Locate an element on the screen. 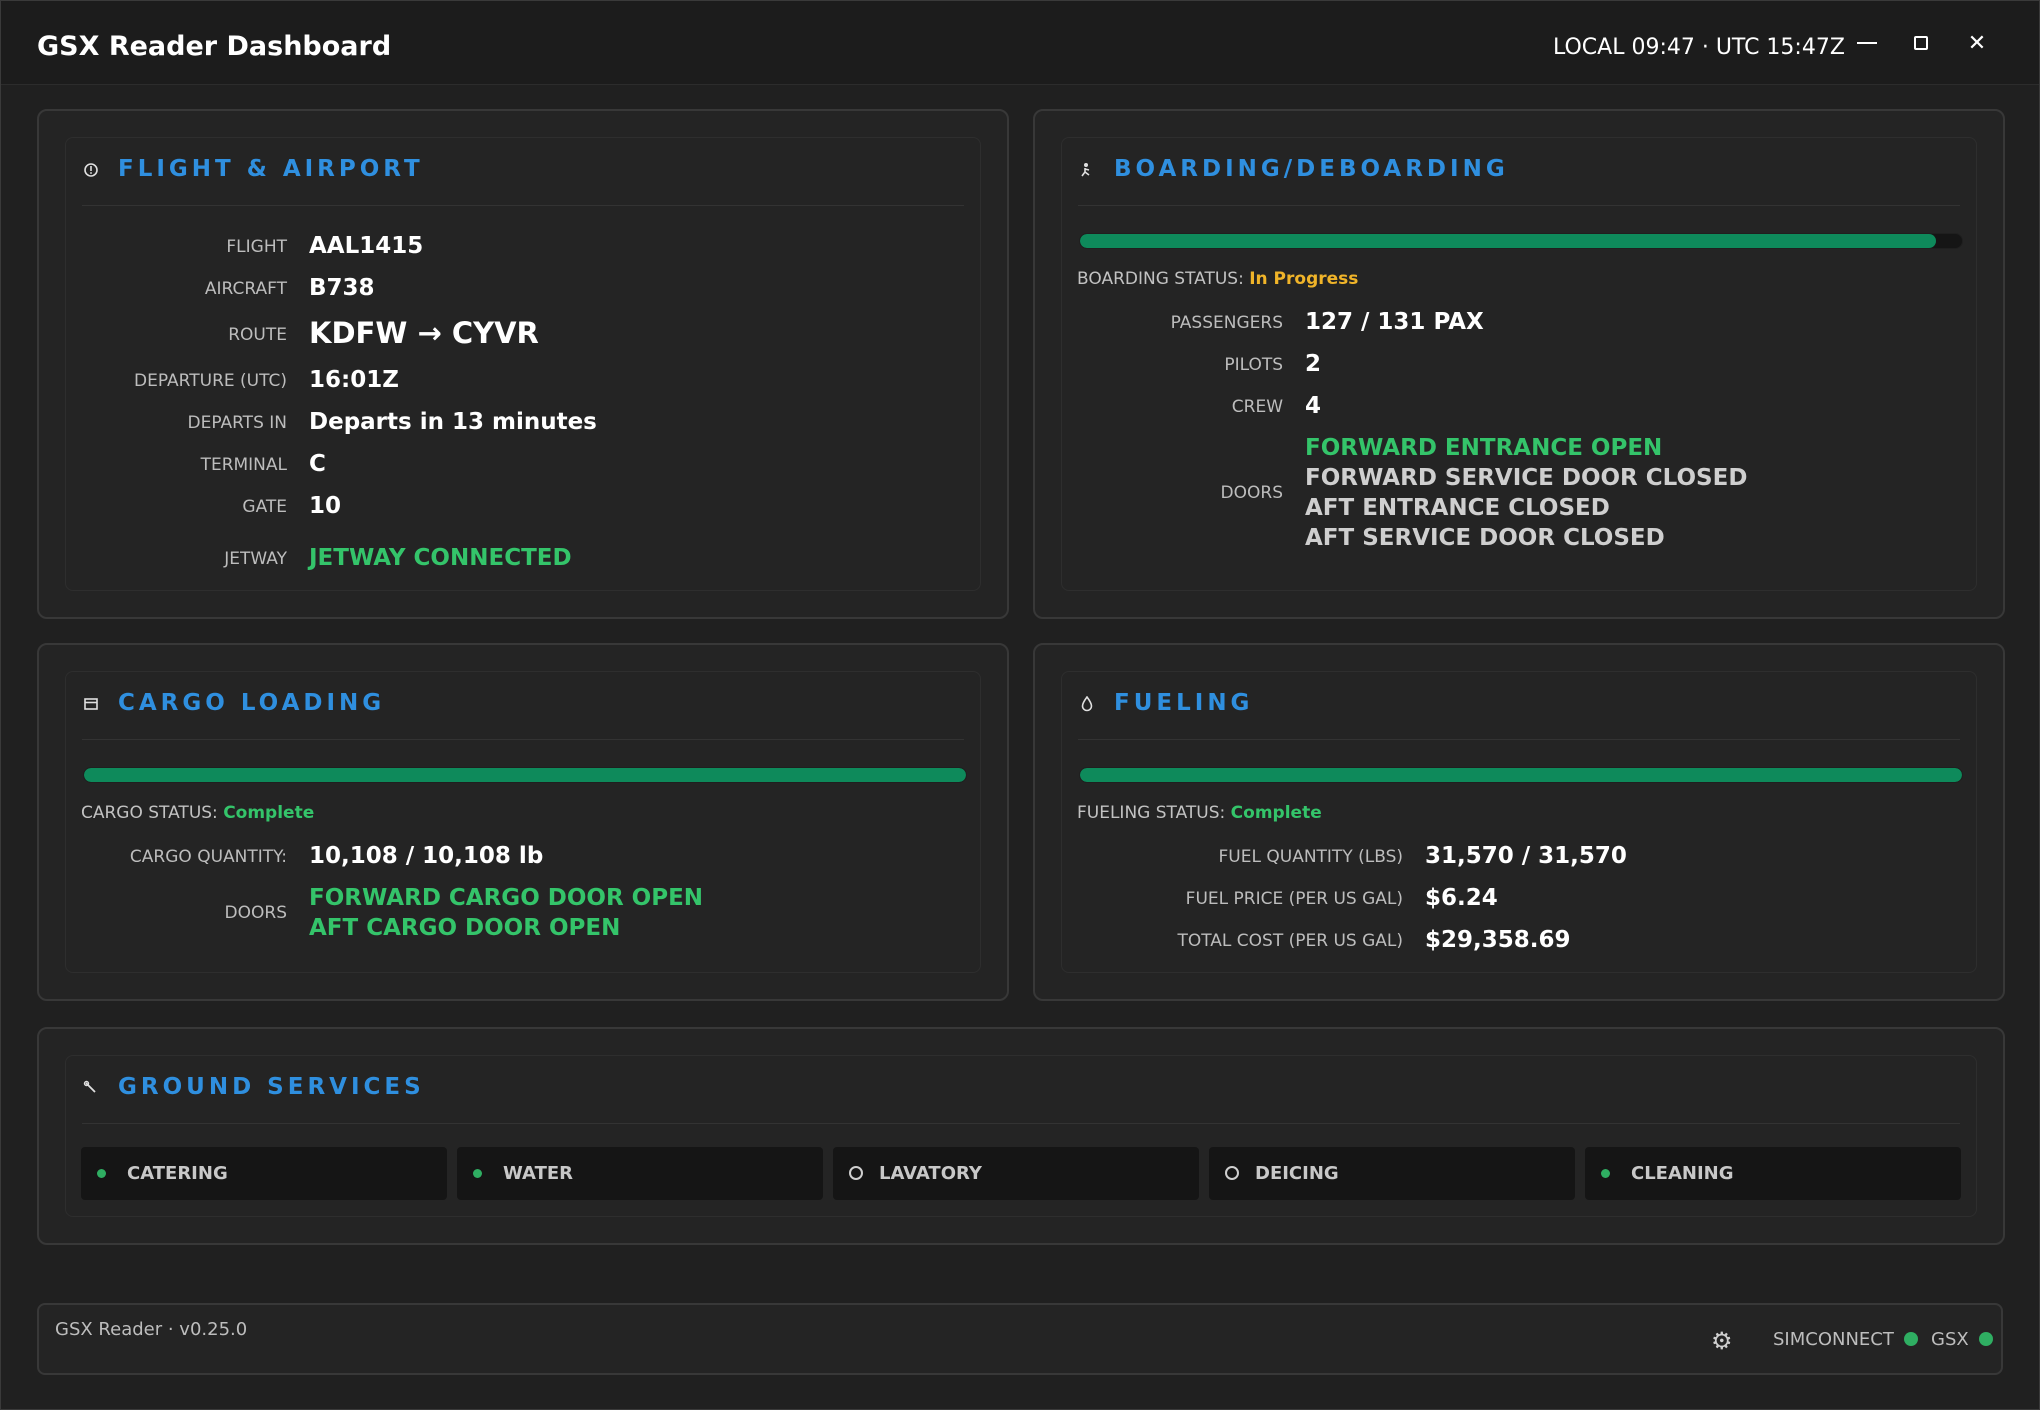 Image resolution: width=2040 pixels, height=1410 pixels. passengers-label: PASSENGERS is located at coordinates (1226, 323).